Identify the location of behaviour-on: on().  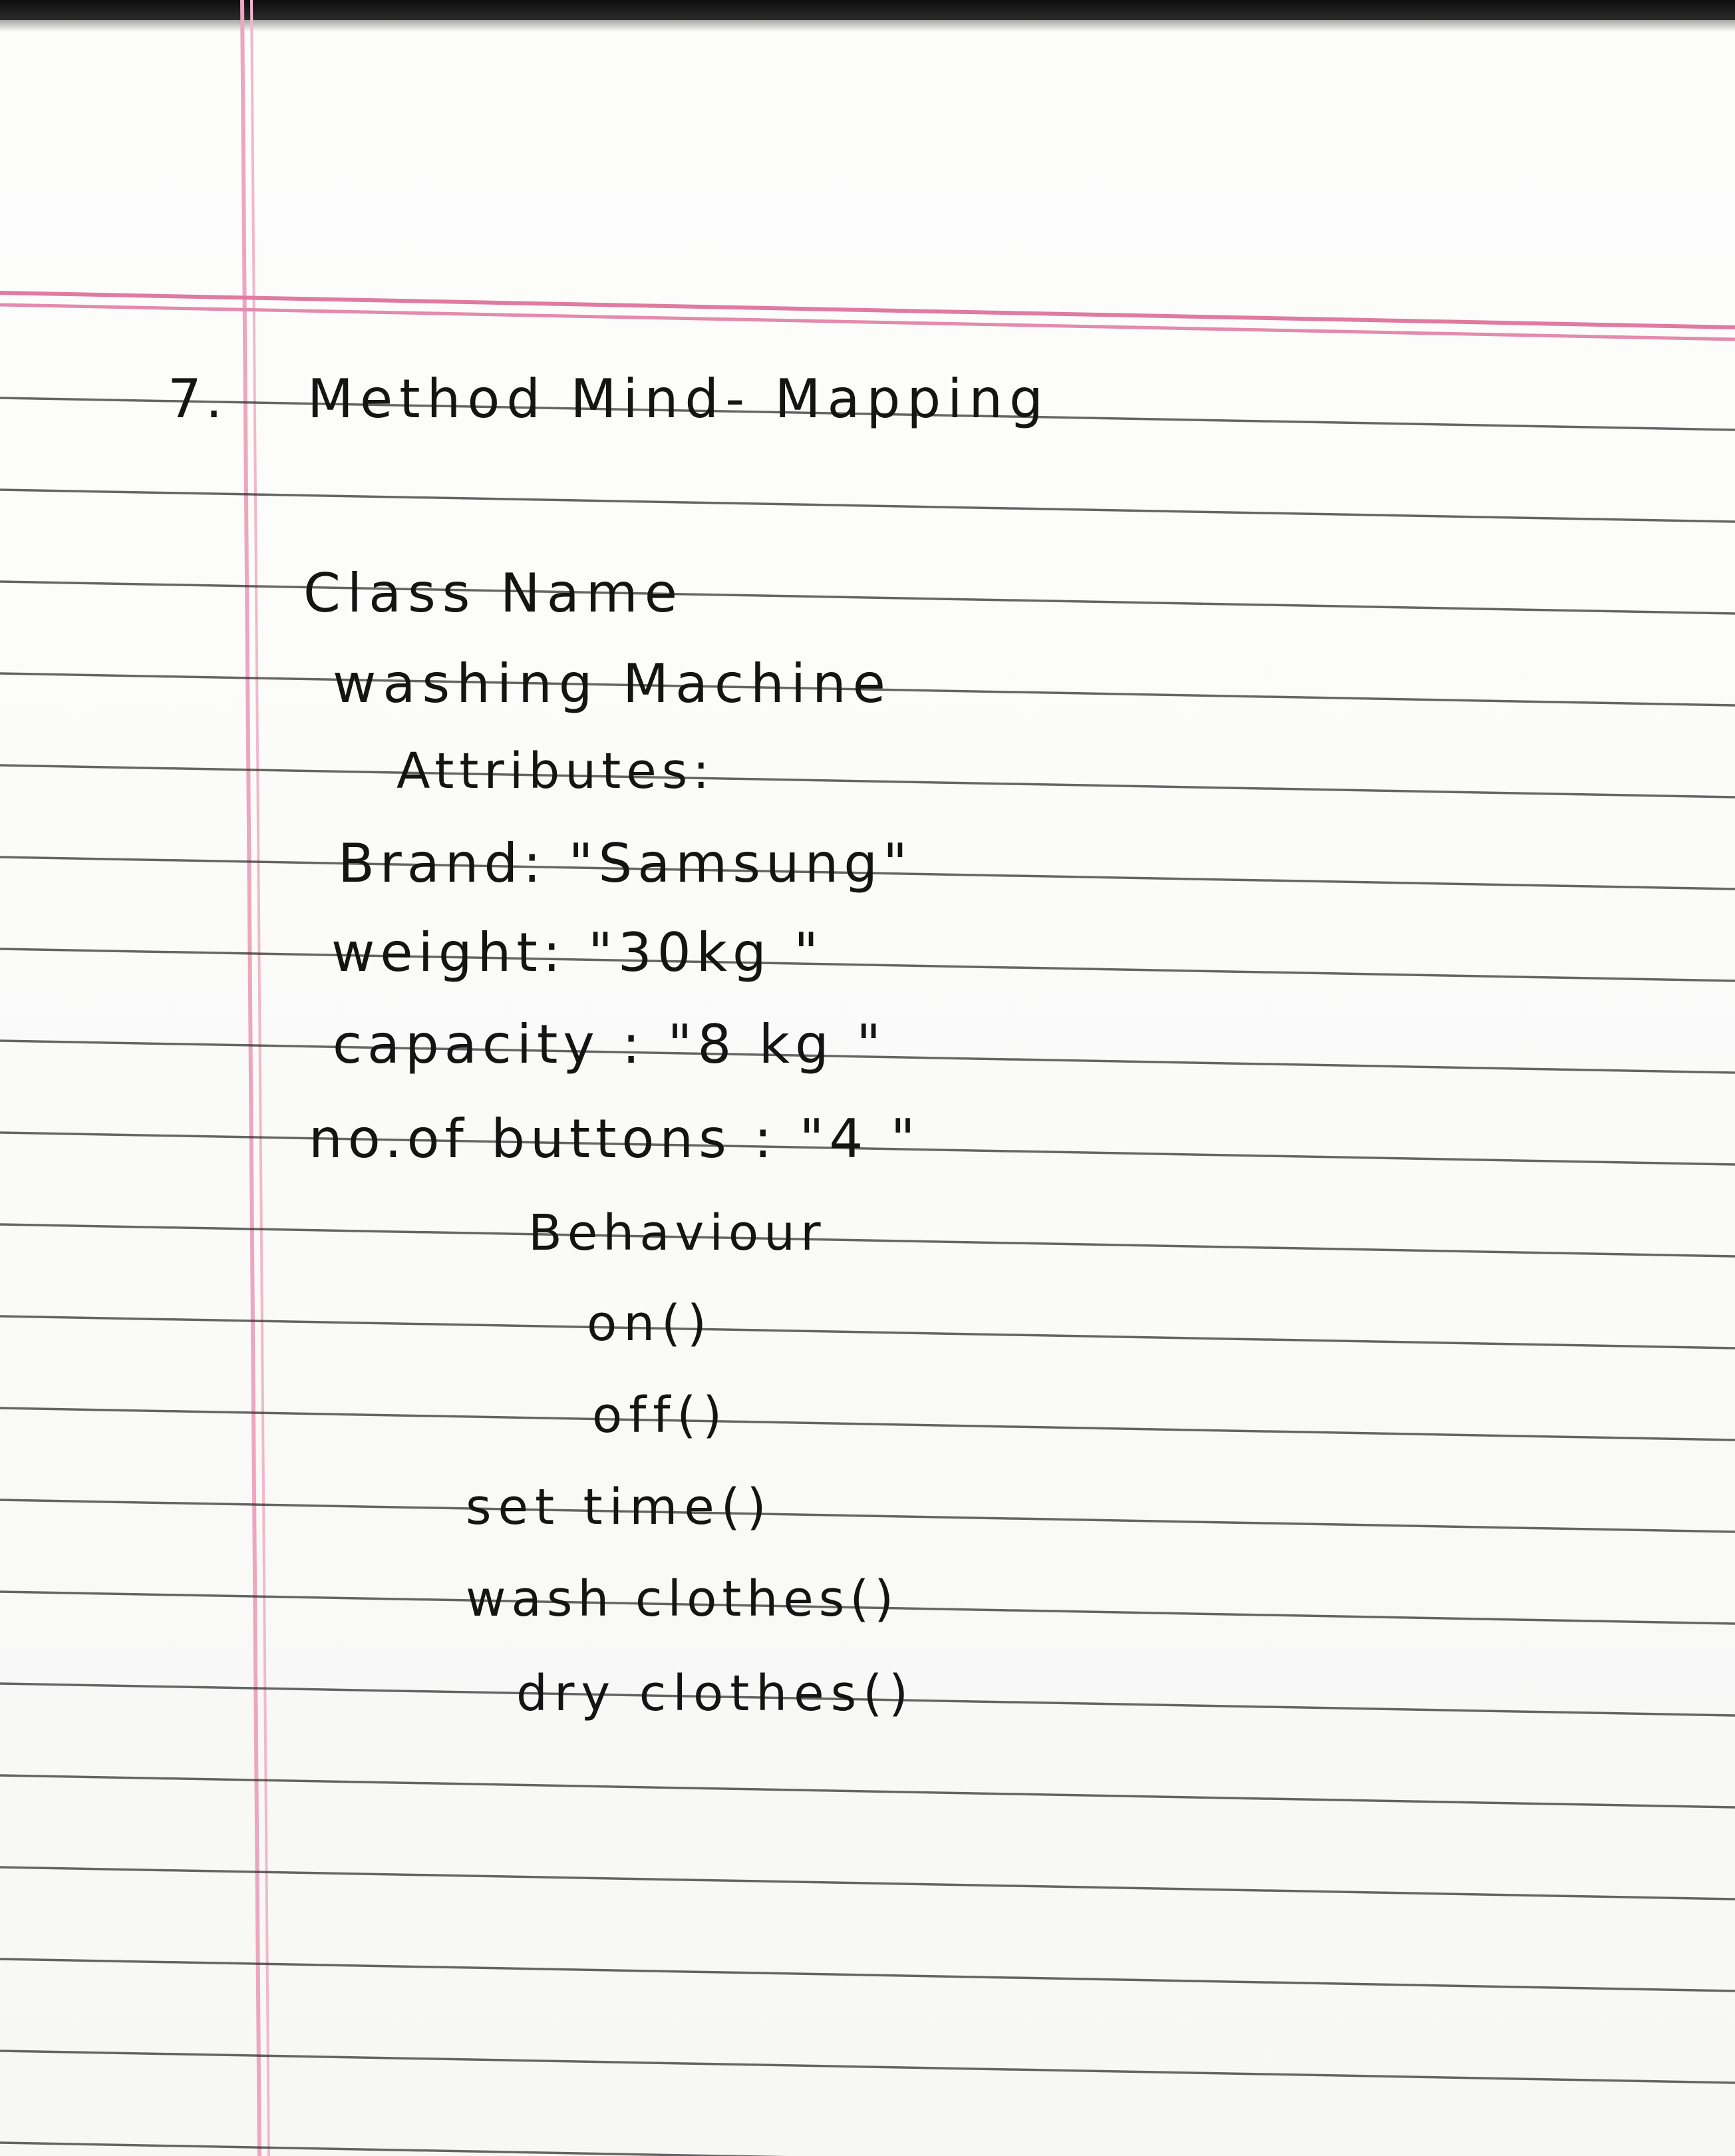
(650, 1323).